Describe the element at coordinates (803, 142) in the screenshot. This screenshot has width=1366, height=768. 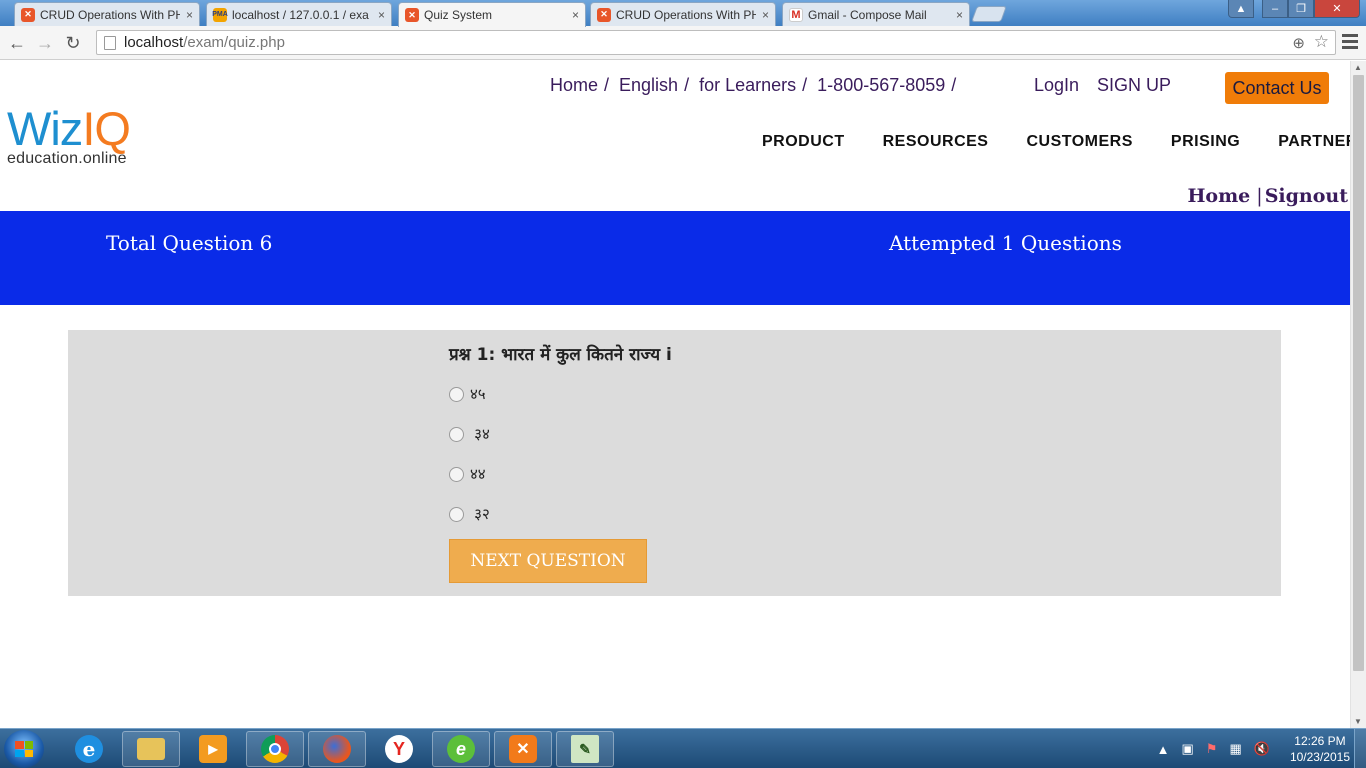
I see `nav-product: PRODUCT` at that location.